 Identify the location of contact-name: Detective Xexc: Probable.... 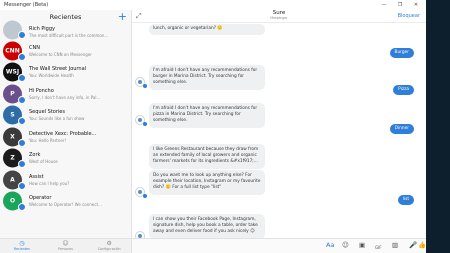
(63, 133).